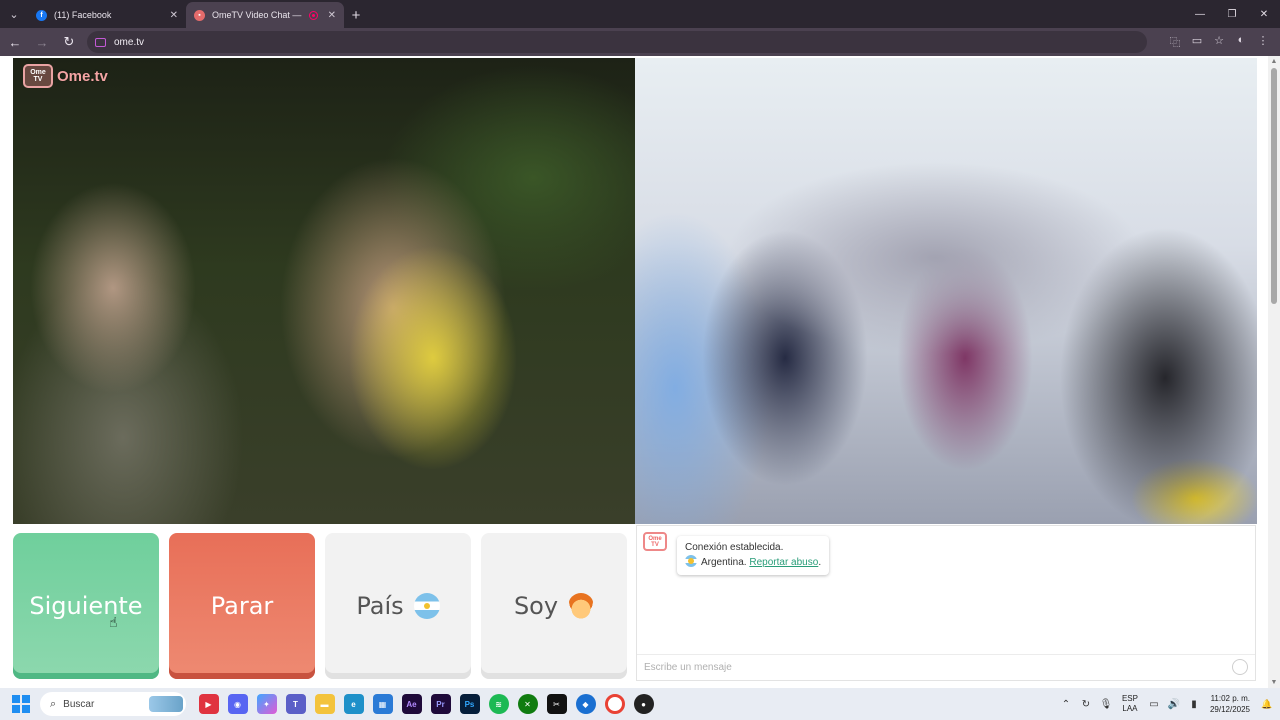 This screenshot has width=1280, height=720. I want to click on spotify-icon: ≋, so click(498, 704).